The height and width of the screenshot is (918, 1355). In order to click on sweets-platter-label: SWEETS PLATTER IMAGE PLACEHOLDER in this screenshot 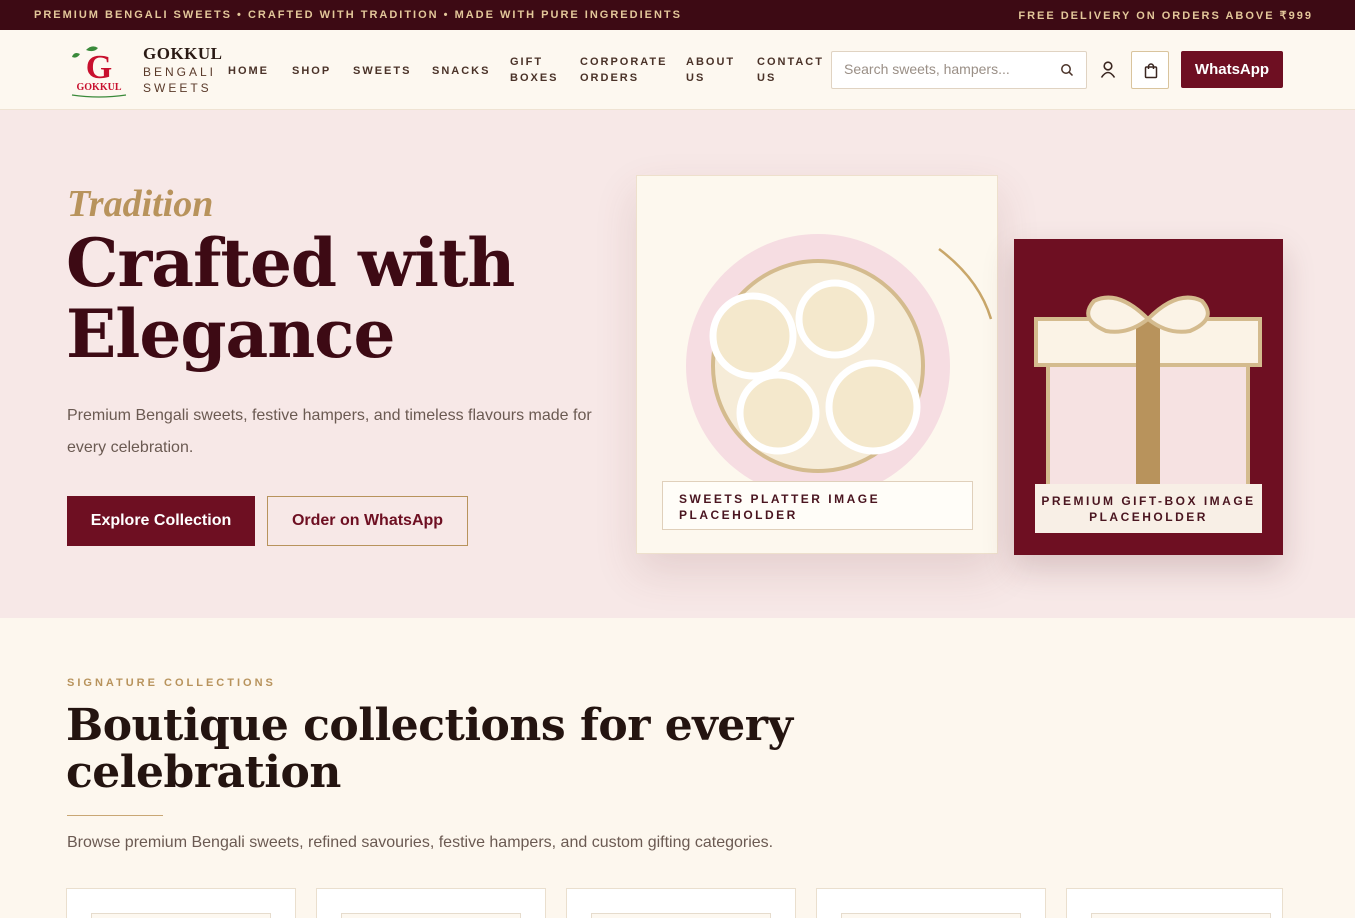, I will do `click(817, 505)`.